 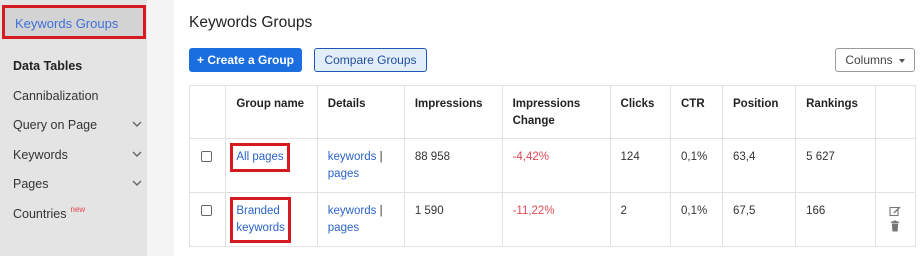 I want to click on sidebar-item-label: Keywords Groups, so click(x=67, y=23).